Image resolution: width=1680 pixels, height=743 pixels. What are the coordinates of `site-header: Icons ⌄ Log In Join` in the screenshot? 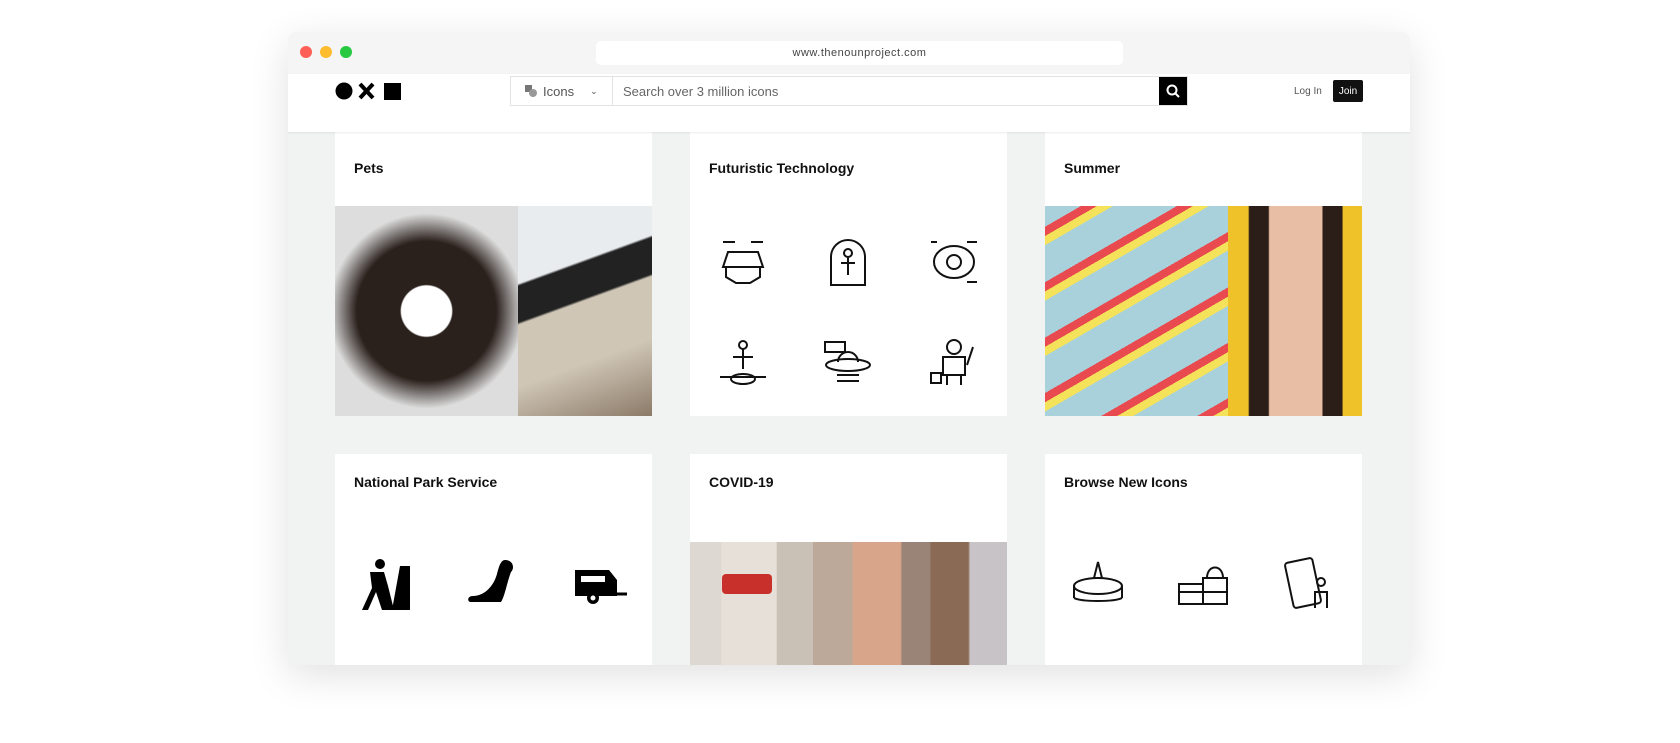 It's located at (849, 103).